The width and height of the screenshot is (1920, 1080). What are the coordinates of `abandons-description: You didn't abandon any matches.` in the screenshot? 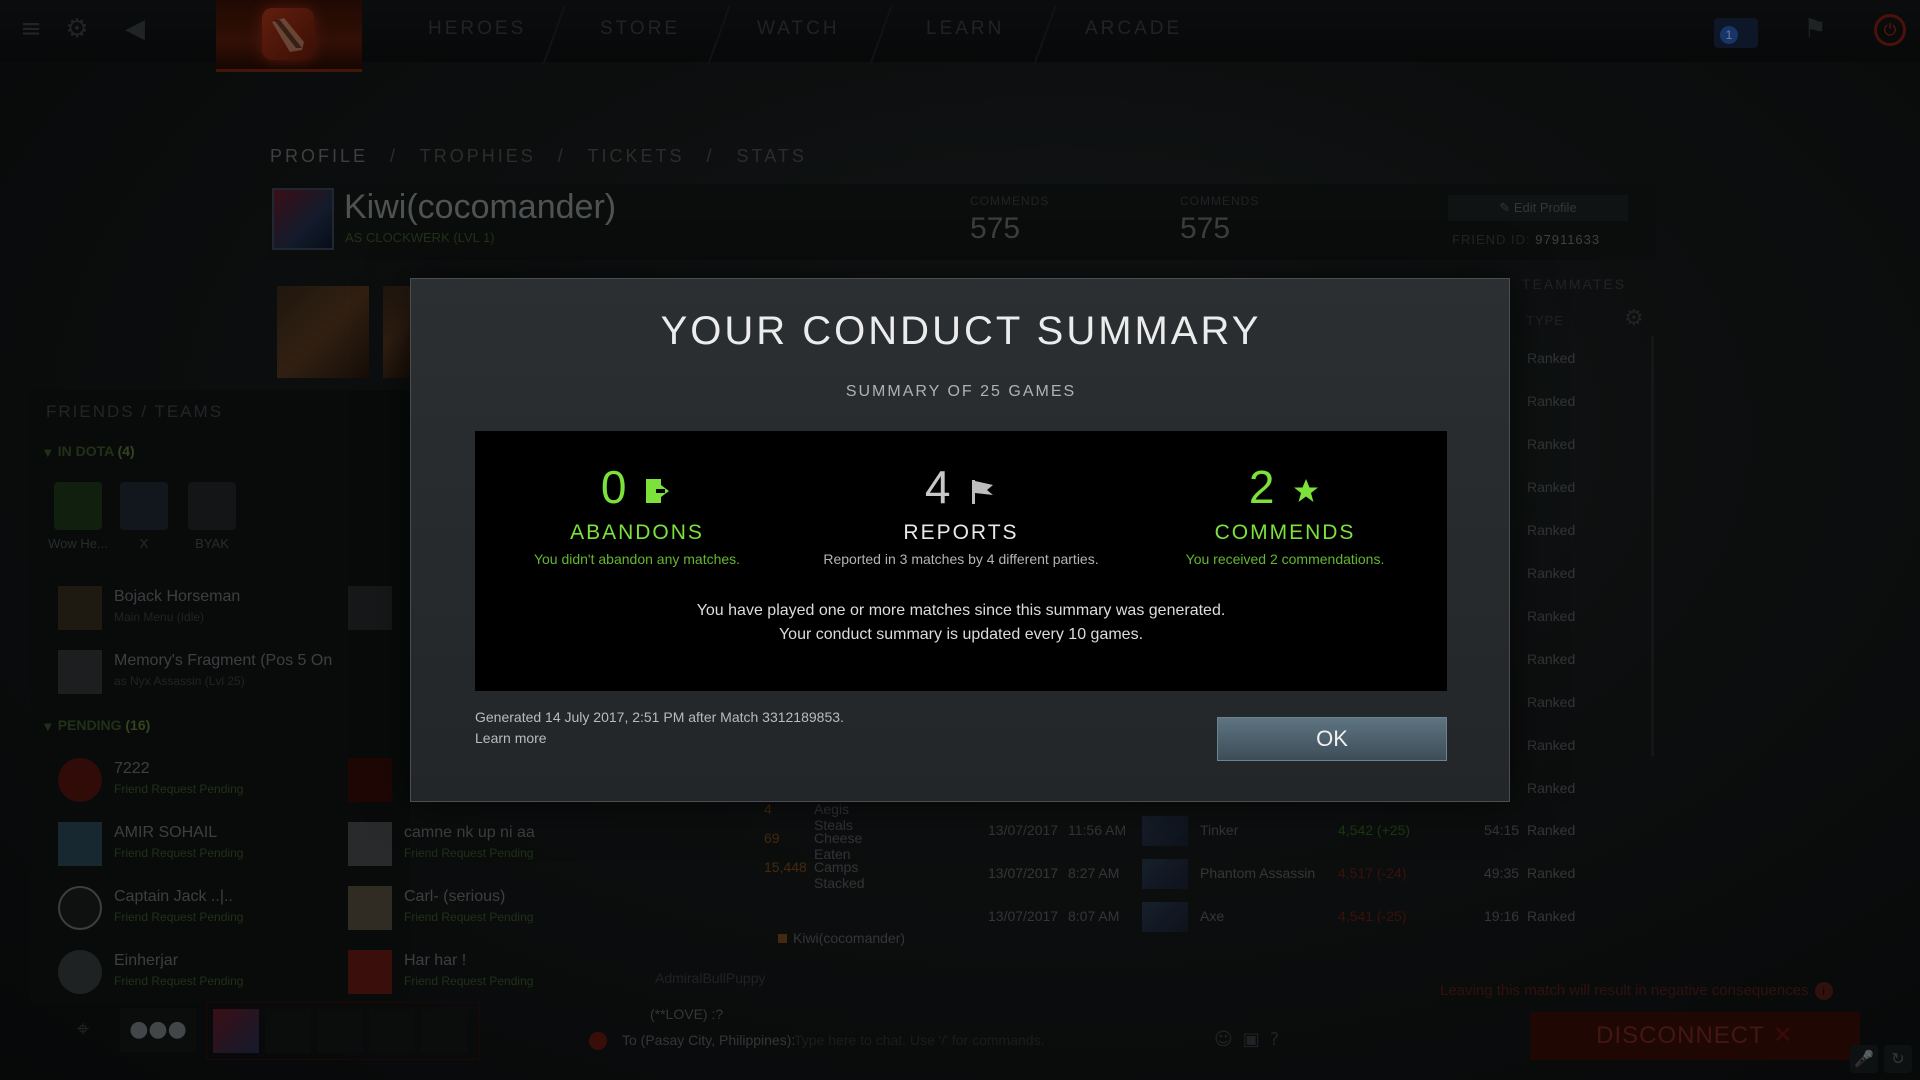 It's located at (637, 559).